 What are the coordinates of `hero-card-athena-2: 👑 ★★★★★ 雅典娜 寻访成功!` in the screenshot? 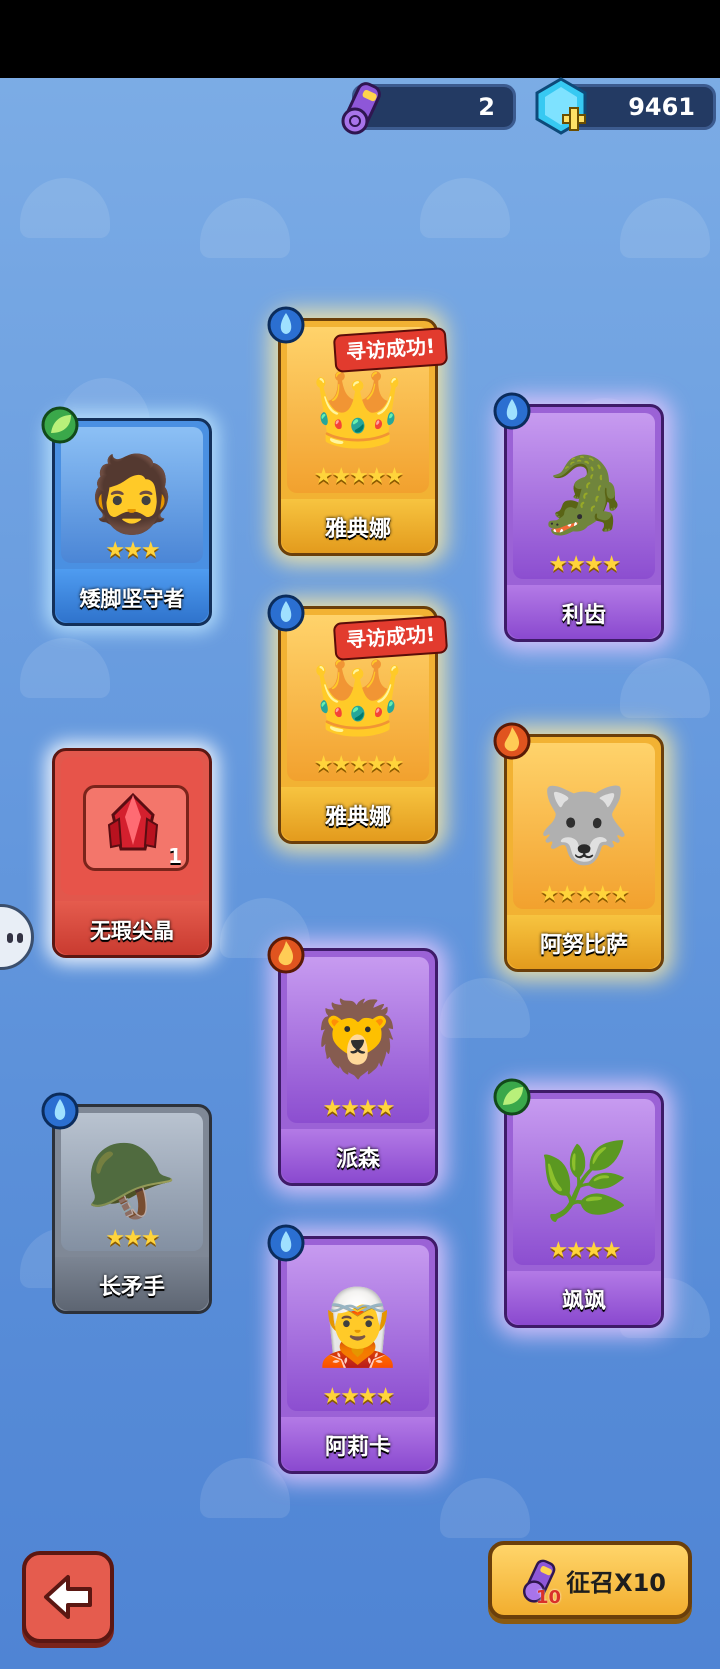 It's located at (358, 719).